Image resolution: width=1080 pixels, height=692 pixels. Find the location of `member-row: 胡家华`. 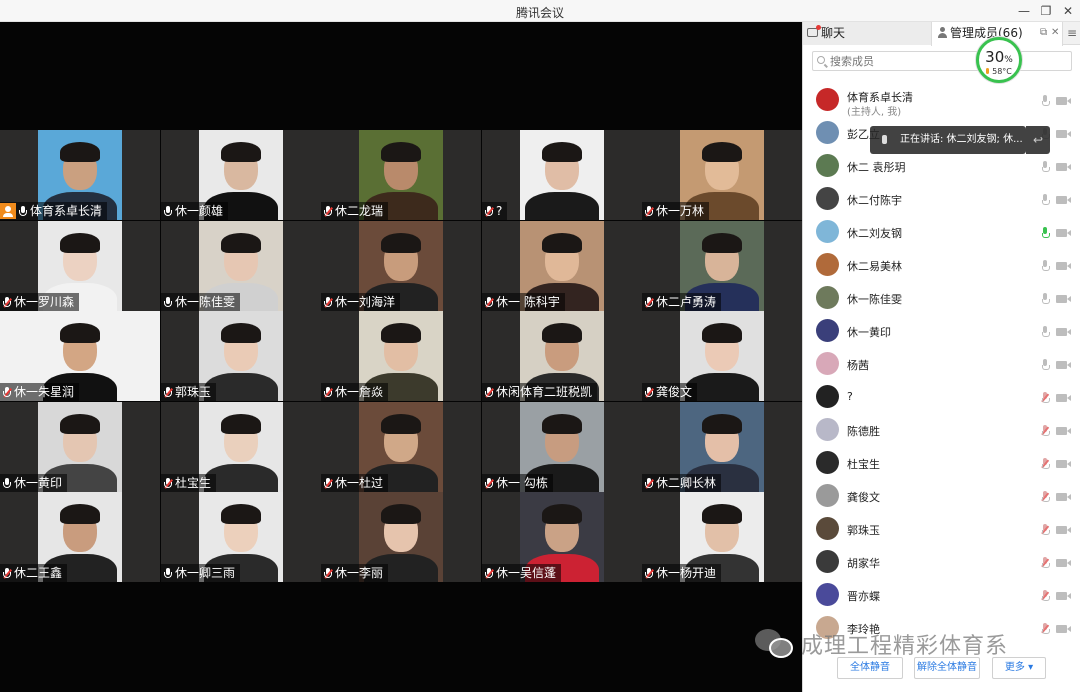

member-row: 胡家华 is located at coordinates (941, 562).